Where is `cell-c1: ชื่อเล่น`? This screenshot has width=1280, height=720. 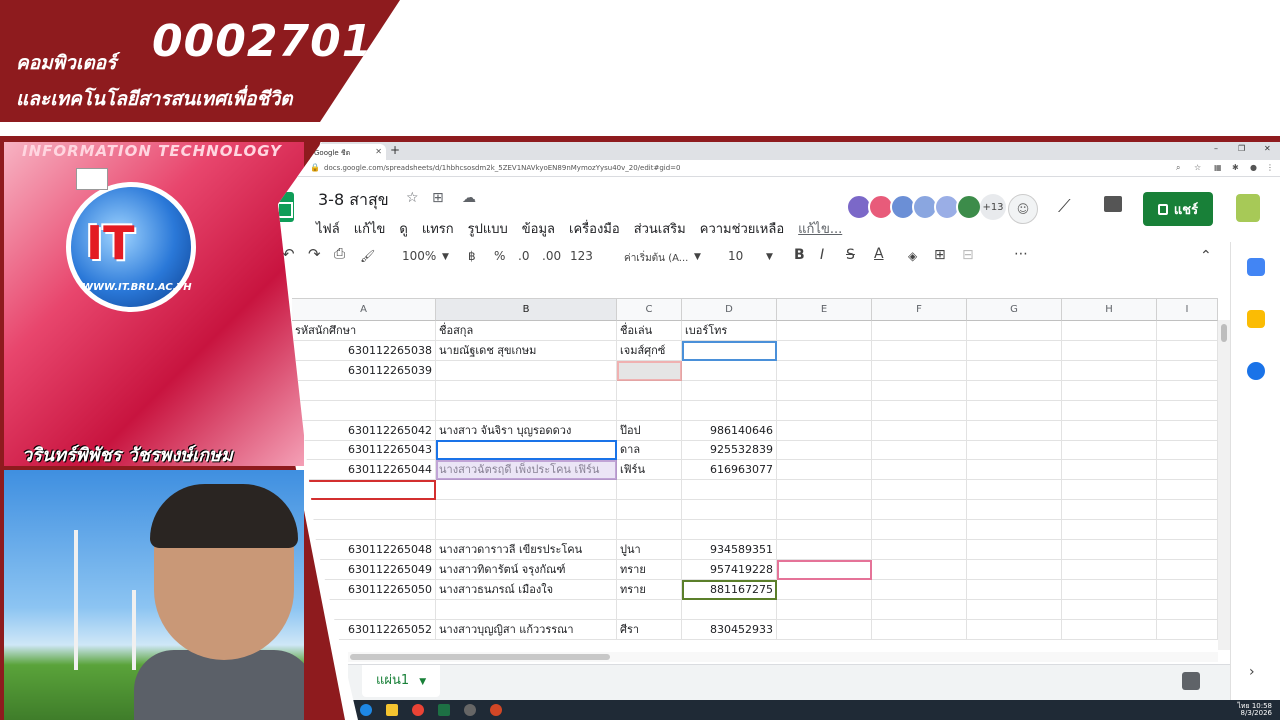
cell-c1: ชื่อเล่น is located at coordinates (649, 331).